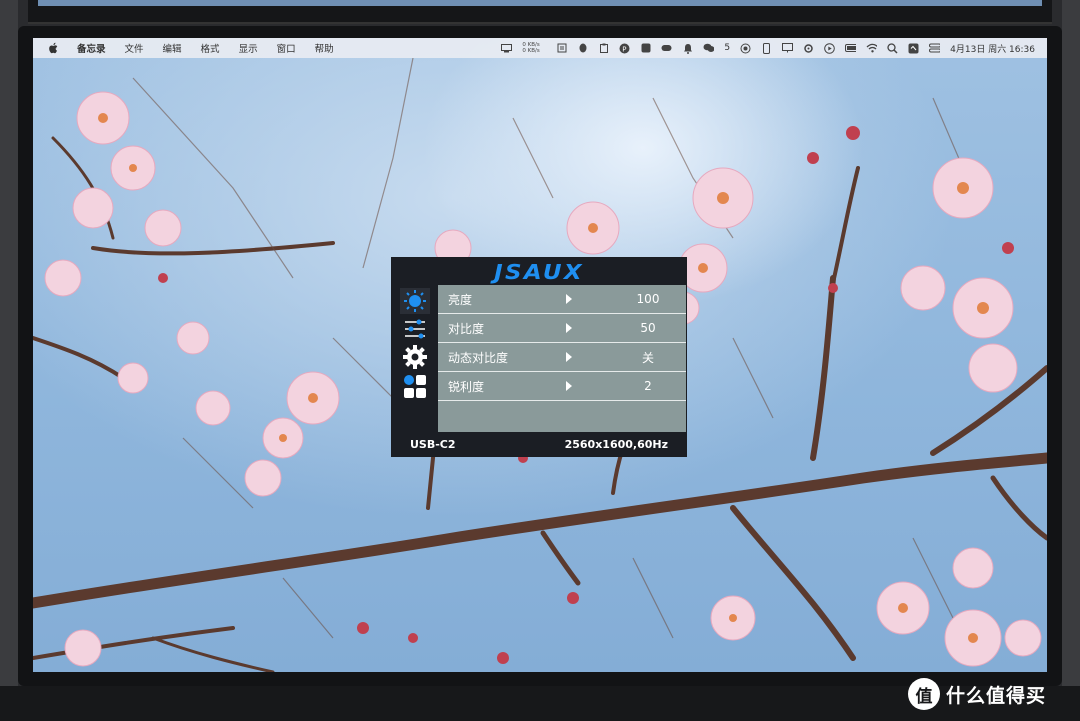 This screenshot has width=1080, height=721. I want to click on osd-row-value: 50, so click(648, 328).